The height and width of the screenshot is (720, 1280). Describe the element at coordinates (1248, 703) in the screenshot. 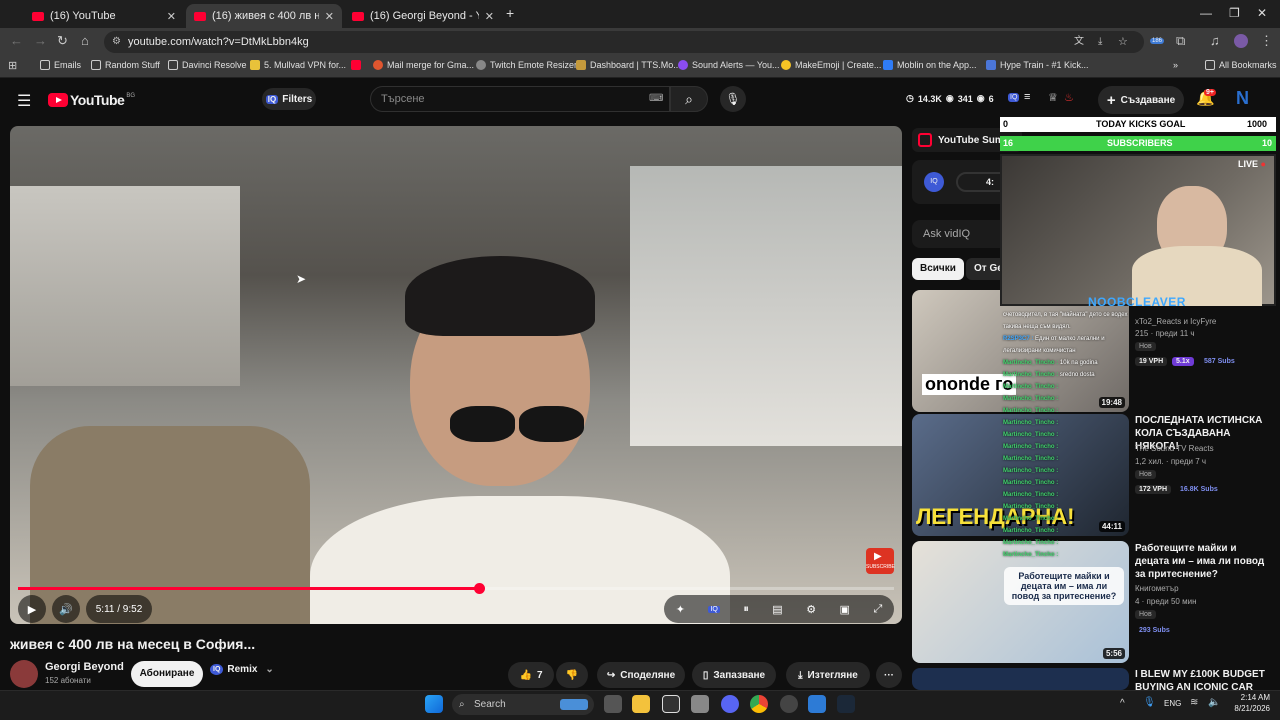

I see `taskbar-clock: 2:14 AM 8/21/2026` at that location.